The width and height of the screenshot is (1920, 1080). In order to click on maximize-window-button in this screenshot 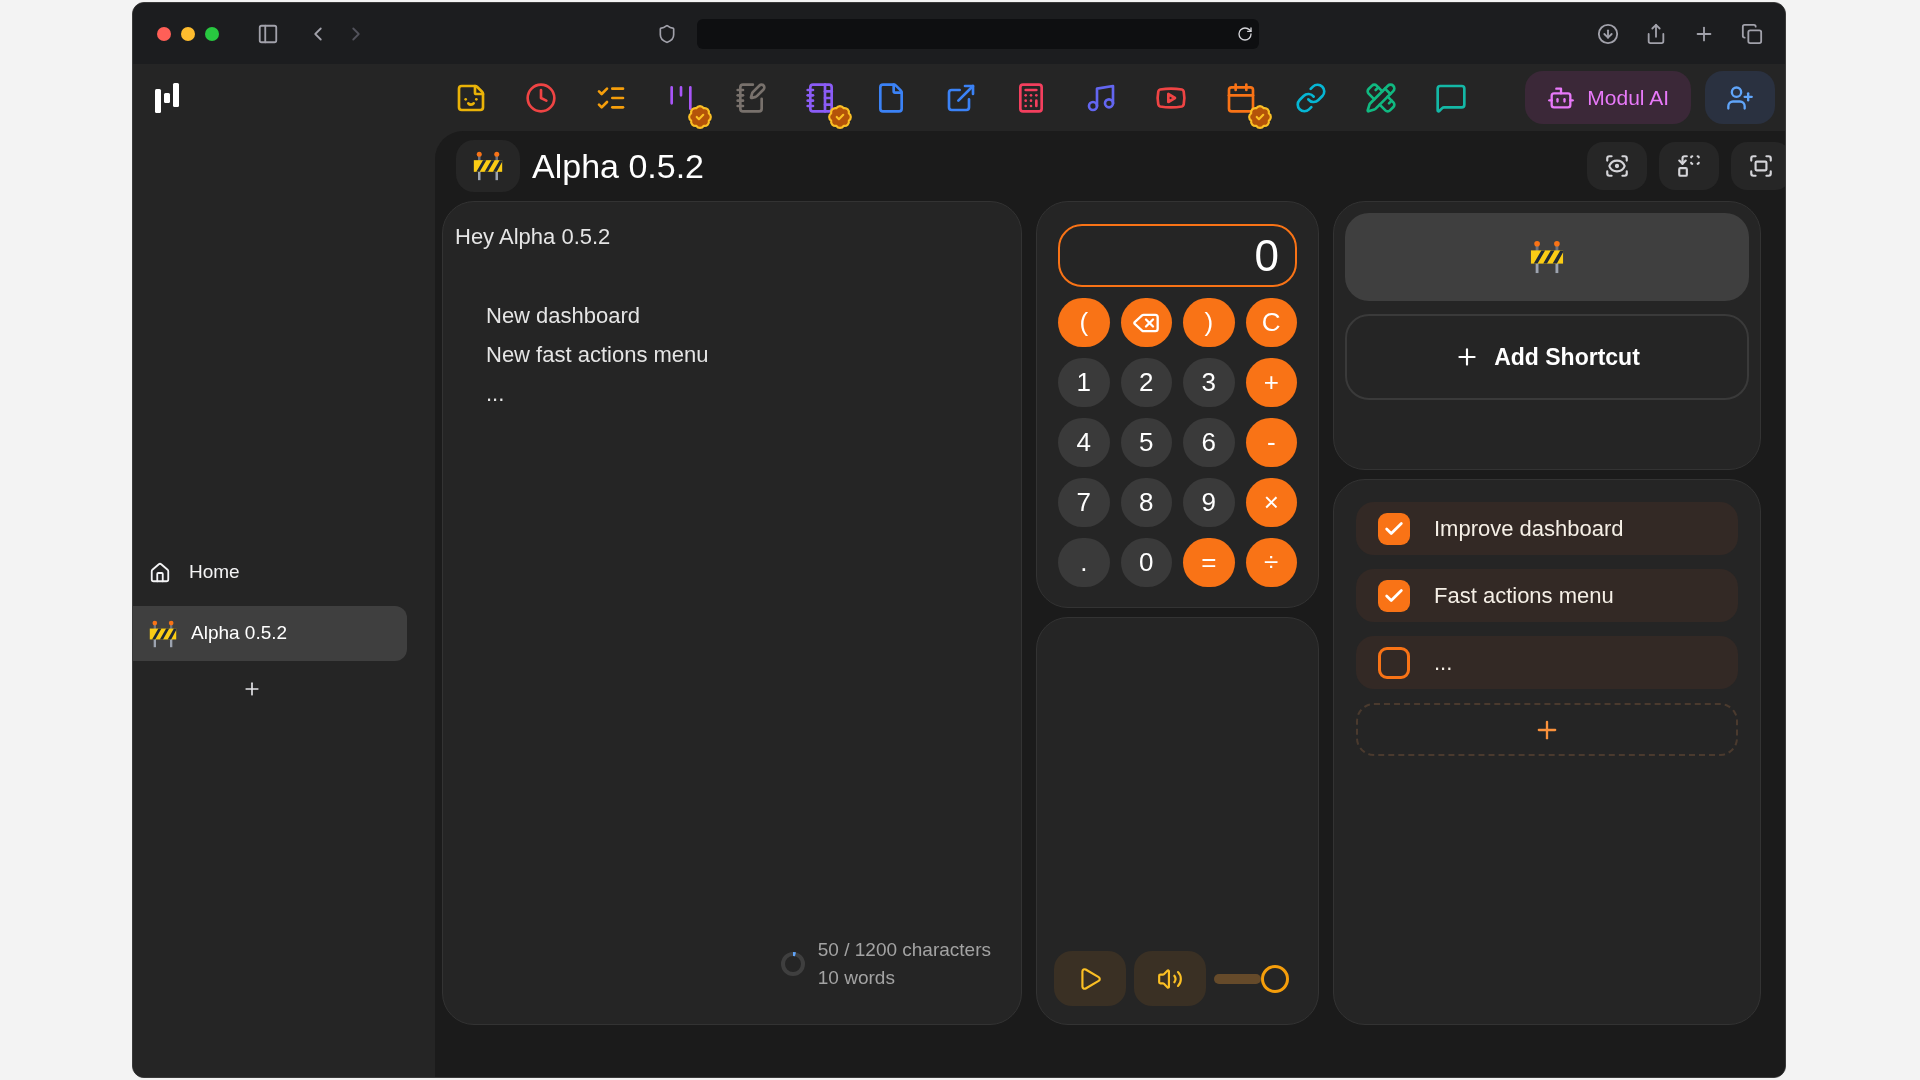, I will do `click(212, 33)`.